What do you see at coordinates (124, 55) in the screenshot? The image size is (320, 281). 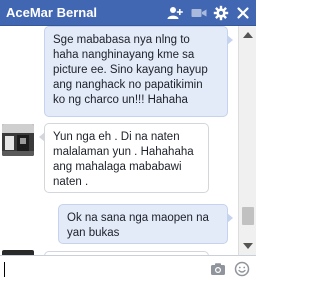 I see `message-line: haha nanghinayang kme sa` at bounding box center [124, 55].